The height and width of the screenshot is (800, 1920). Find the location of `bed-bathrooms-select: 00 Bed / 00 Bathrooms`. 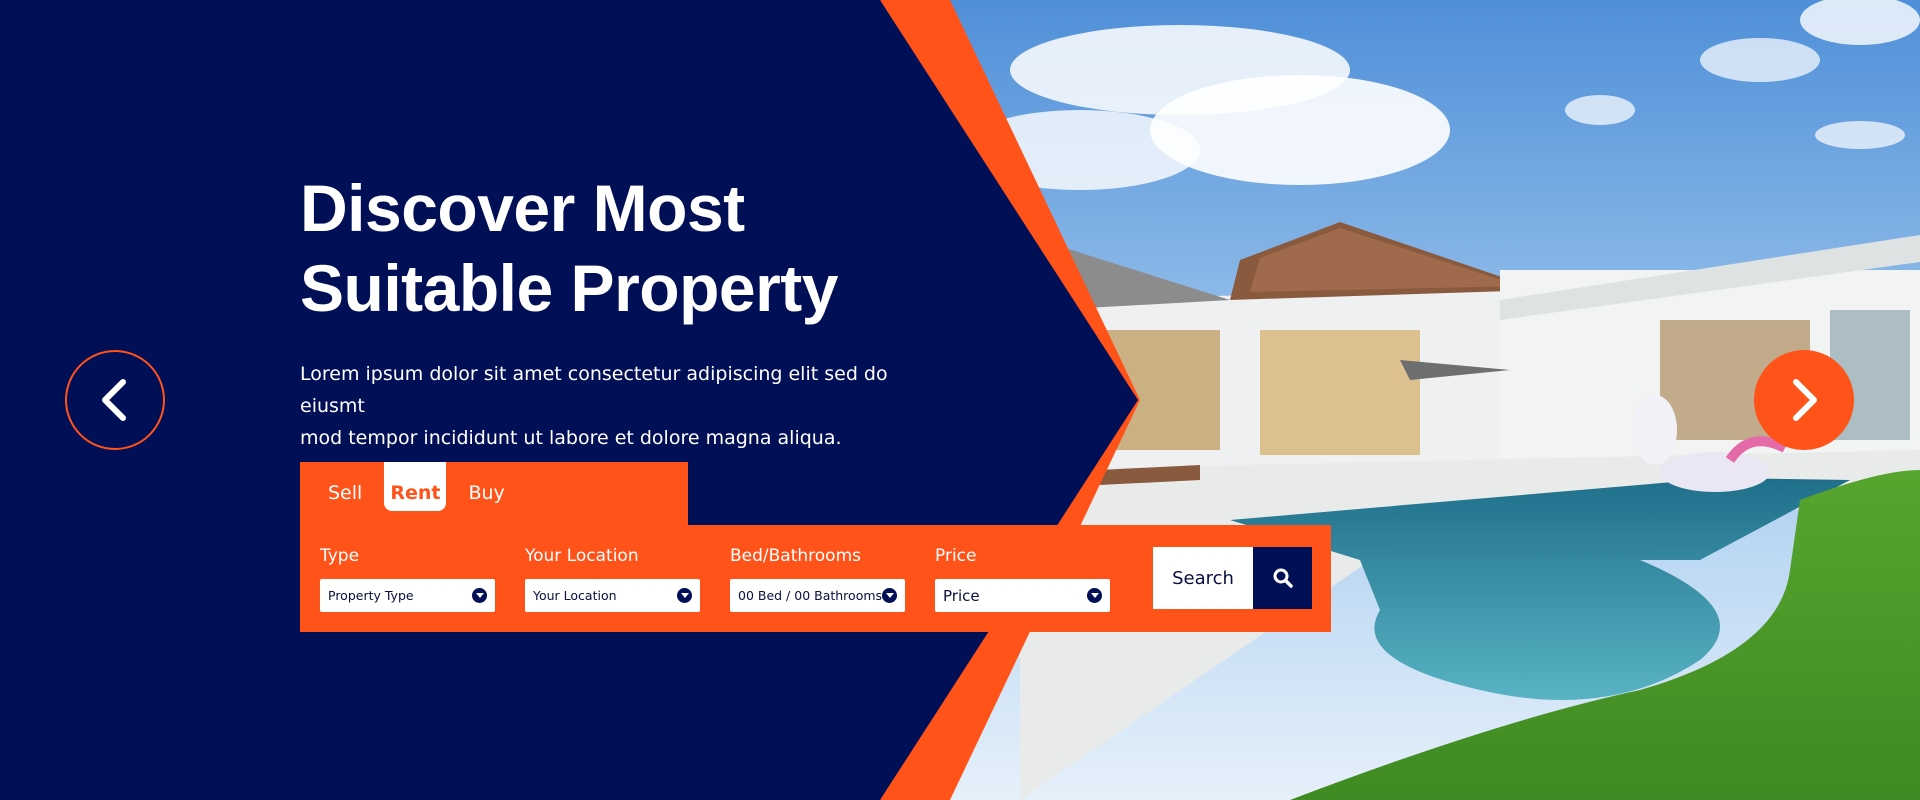

bed-bathrooms-select: 00 Bed / 00 Bathrooms is located at coordinates (817, 595).